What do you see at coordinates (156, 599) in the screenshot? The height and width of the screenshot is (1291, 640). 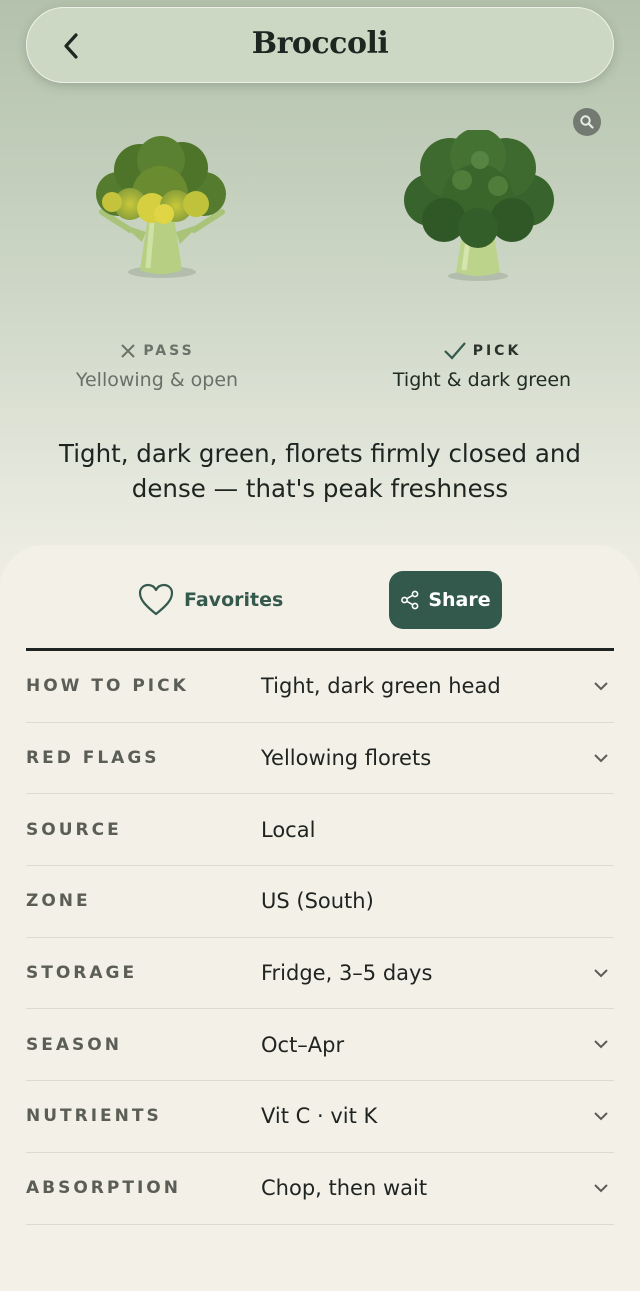 I see `heart-icon` at bounding box center [156, 599].